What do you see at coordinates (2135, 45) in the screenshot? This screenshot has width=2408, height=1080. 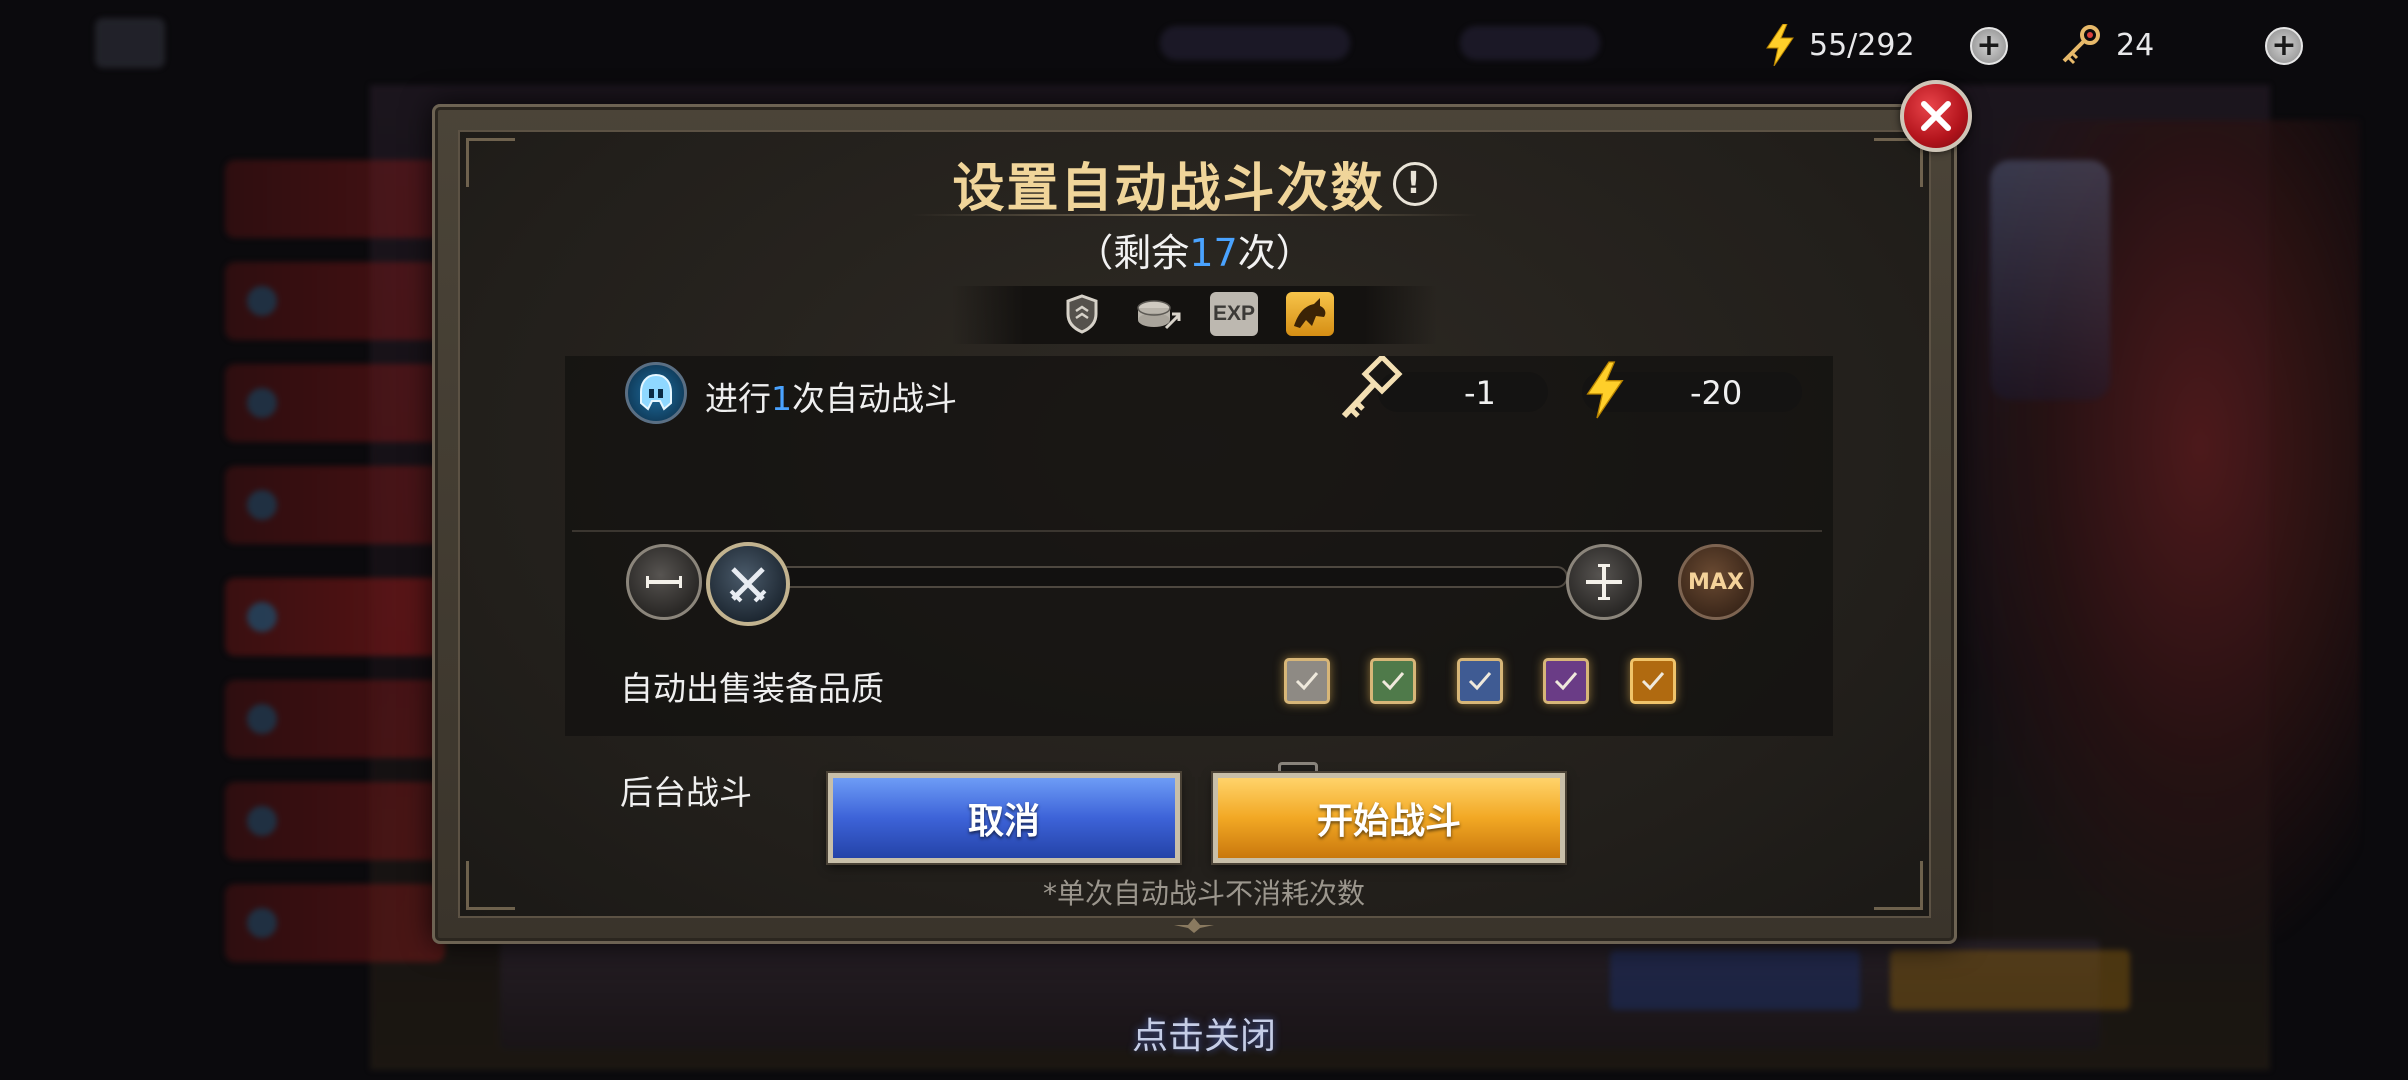 I see `key-value: 24` at bounding box center [2135, 45].